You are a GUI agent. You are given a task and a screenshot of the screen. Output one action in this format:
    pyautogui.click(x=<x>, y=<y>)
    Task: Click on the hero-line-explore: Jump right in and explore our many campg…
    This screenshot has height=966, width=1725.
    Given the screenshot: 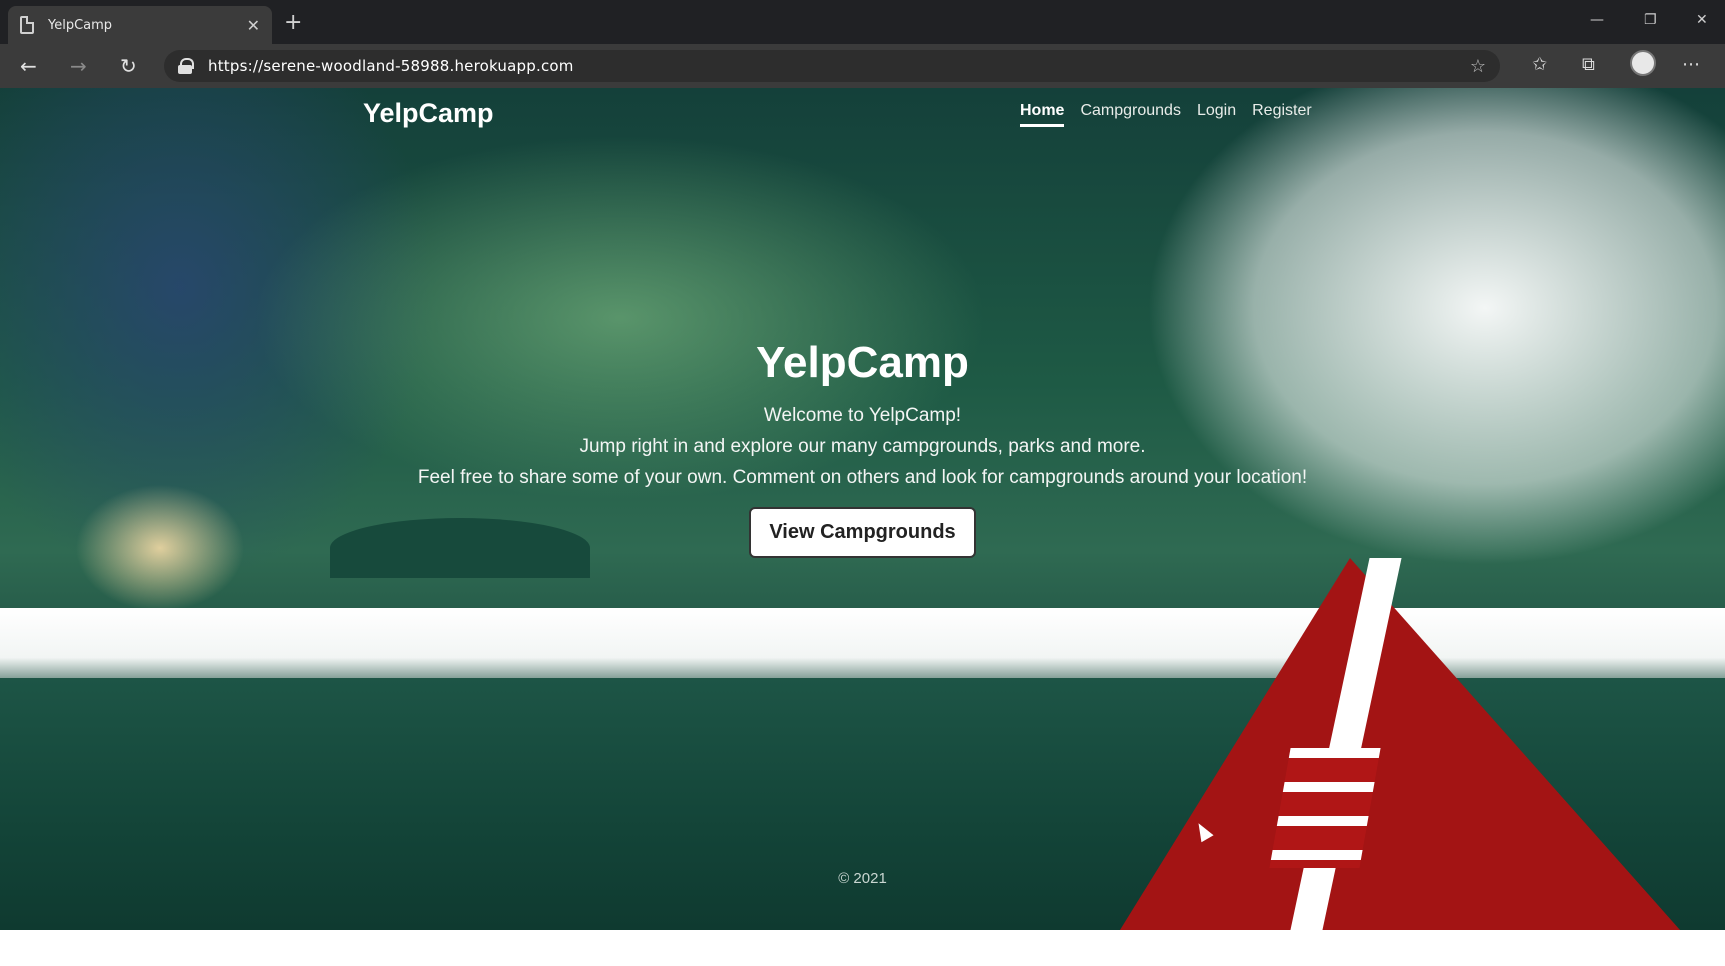 What is the action you would take?
    pyautogui.click(x=862, y=446)
    